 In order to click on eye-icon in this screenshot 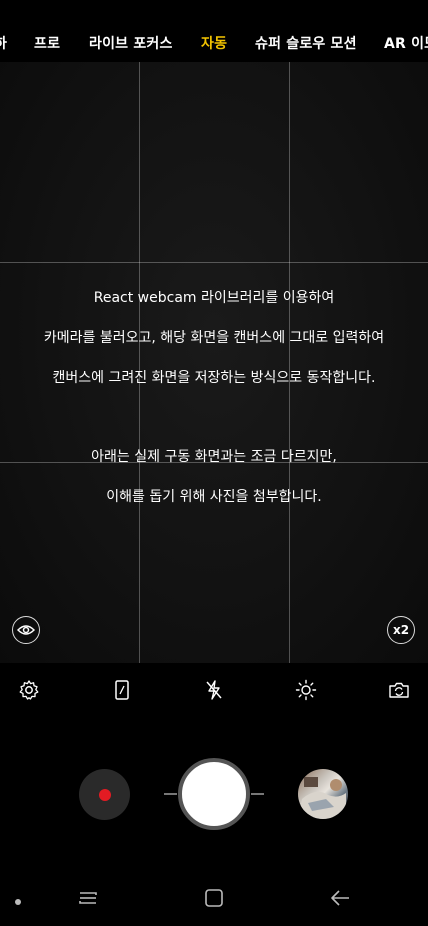, I will do `click(26, 630)`.